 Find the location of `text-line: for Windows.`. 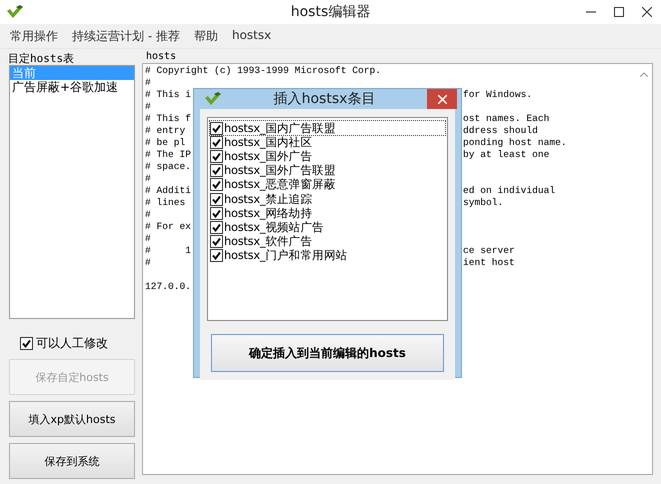

text-line: for Windows. is located at coordinates (497, 95).